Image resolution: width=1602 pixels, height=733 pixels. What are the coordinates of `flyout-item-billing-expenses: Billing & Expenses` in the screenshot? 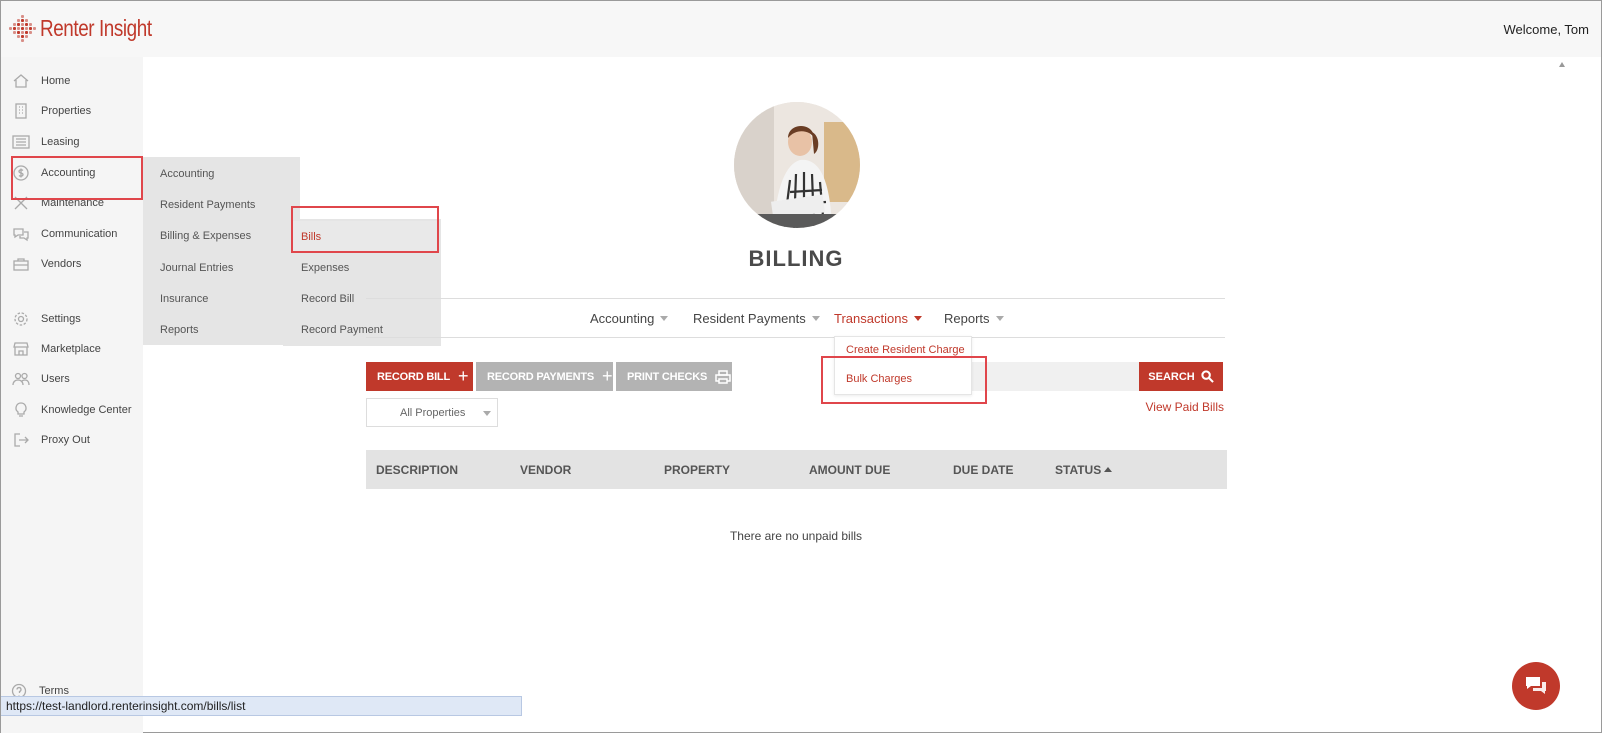 It's located at (205, 236).